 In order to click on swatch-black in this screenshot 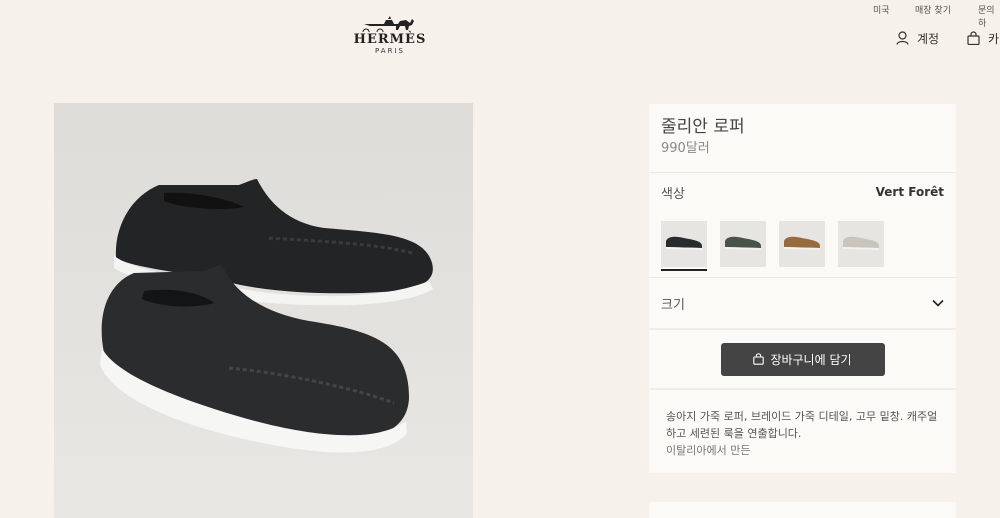, I will do `click(684, 246)`.